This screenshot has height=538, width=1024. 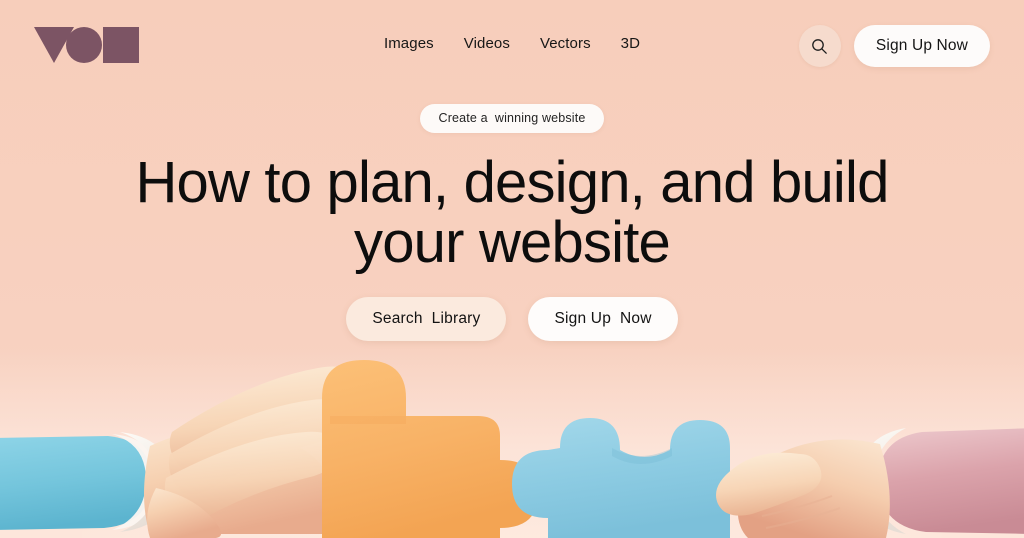 I want to click on right-arm, so click(x=941, y=481).